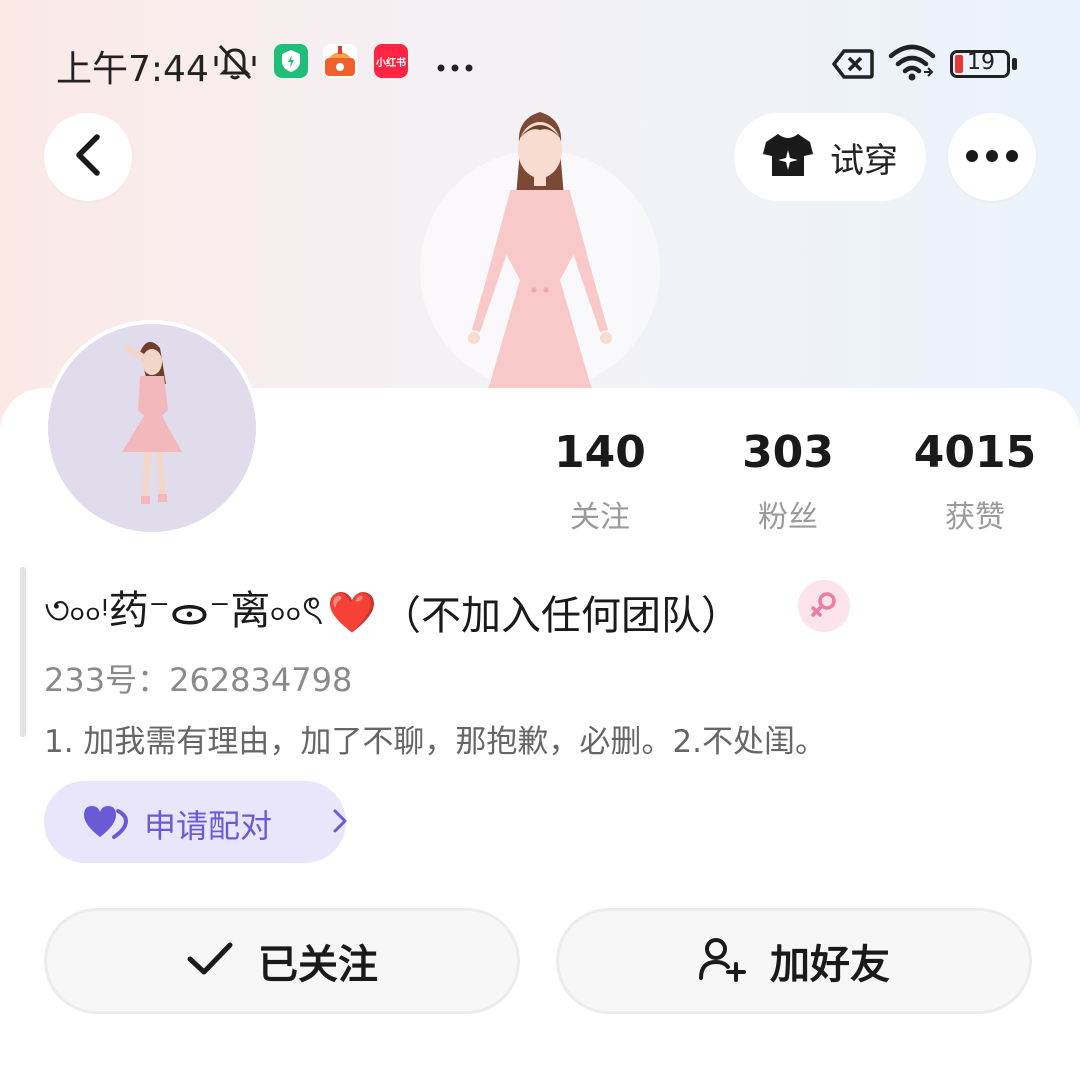  Describe the element at coordinates (788, 452) in the screenshot. I see `followers-count: 303` at that location.